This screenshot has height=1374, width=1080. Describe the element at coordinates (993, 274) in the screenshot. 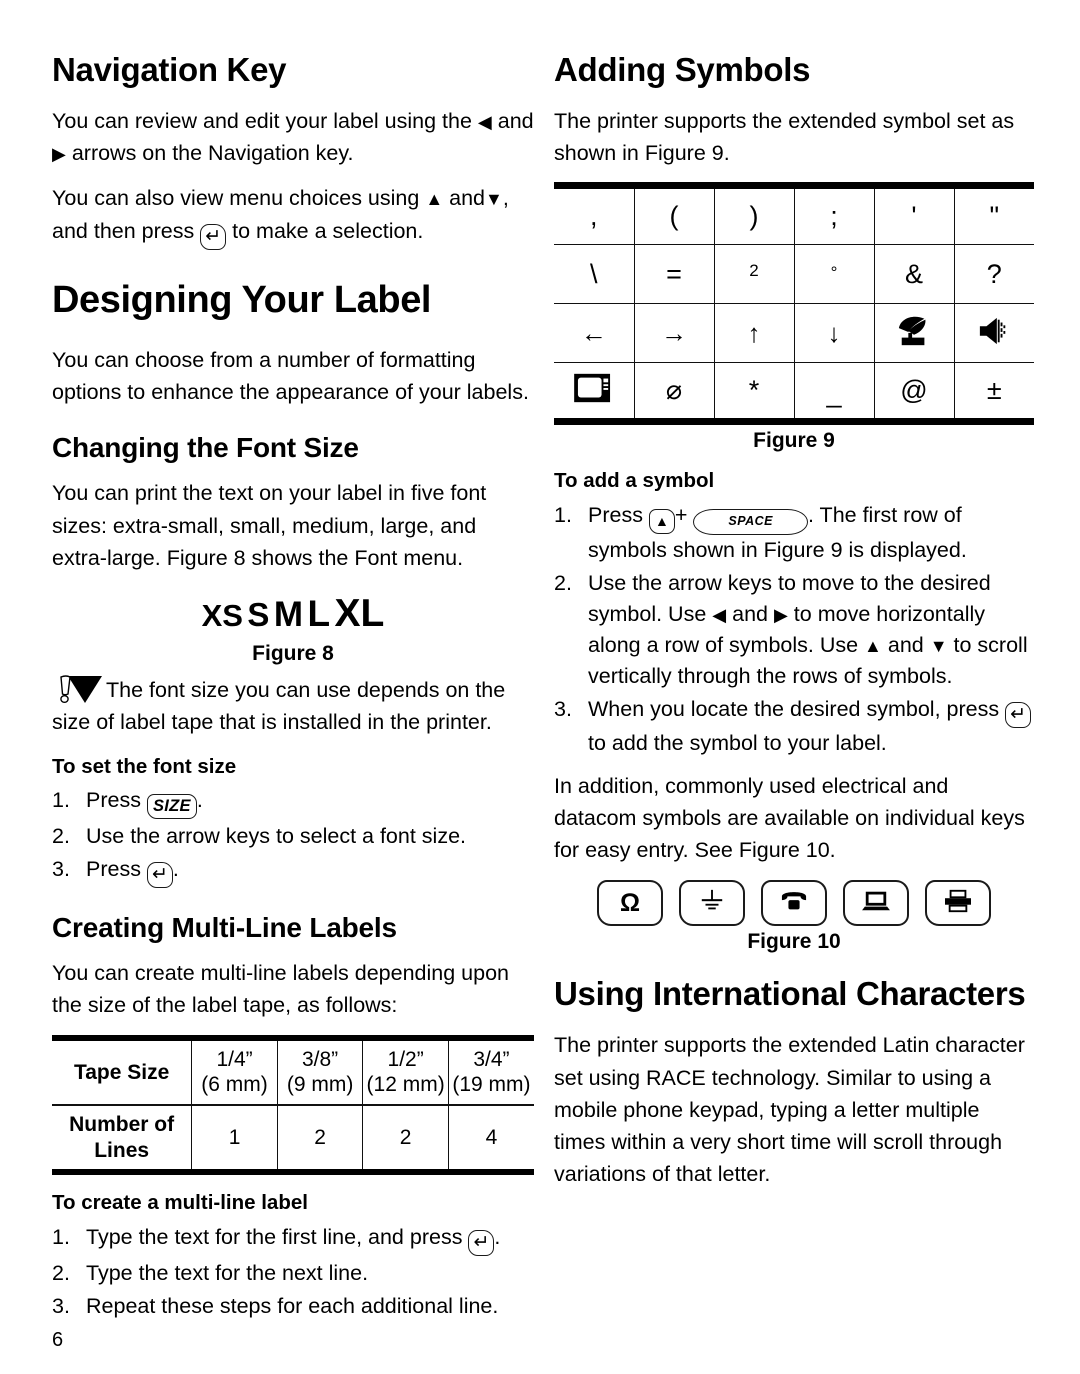

I see `symbol-cell: ?` at that location.